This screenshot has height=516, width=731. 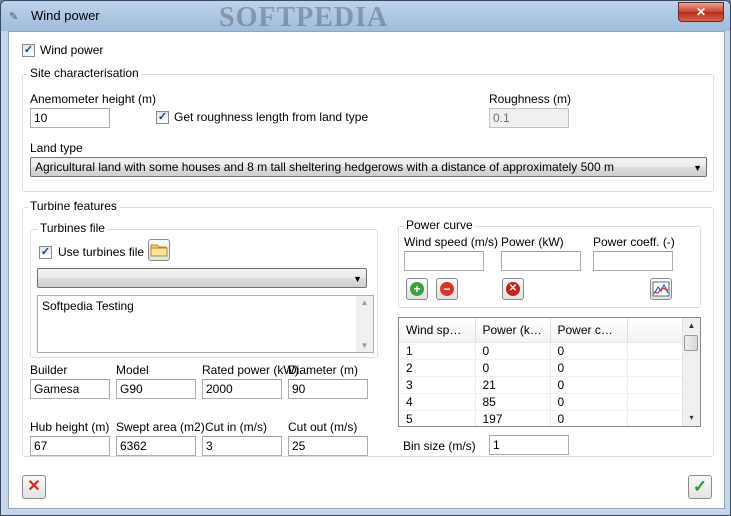 I want to click on table-row: 3 21 0, so click(x=548, y=385).